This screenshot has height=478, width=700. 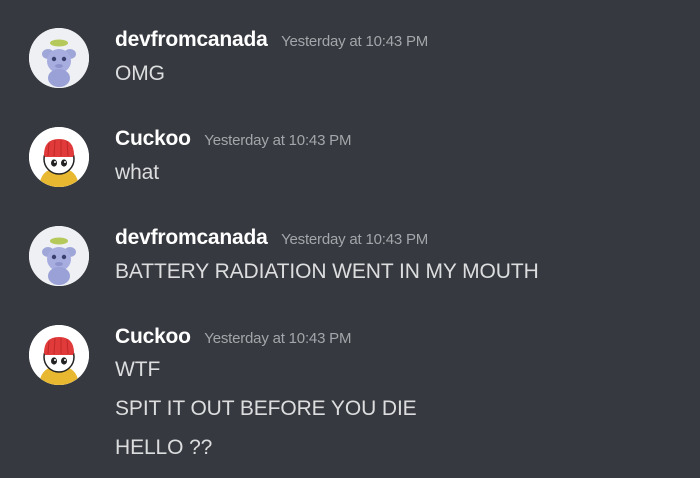 What do you see at coordinates (266, 408) in the screenshot?
I see `message-text: SPIT IT OUT BEFORE YOU DIE` at bounding box center [266, 408].